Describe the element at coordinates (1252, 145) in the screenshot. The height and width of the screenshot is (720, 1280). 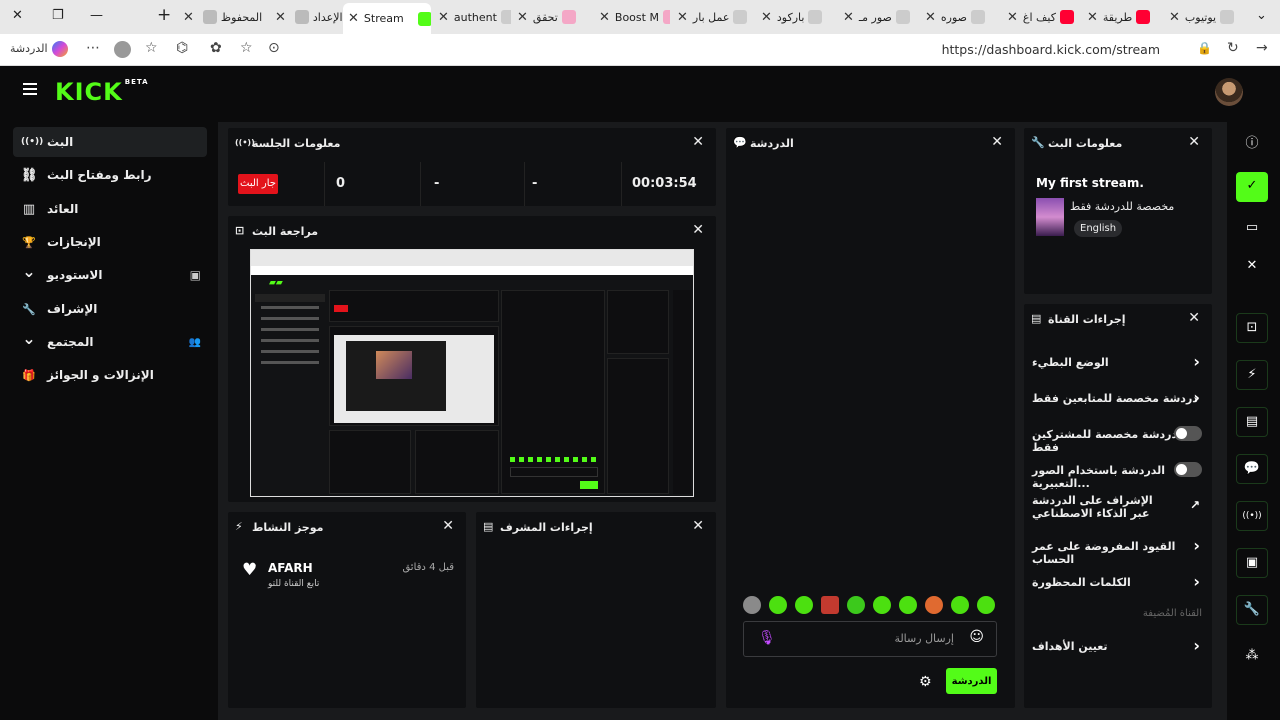
I see `info-icon: ⓘ` at that location.